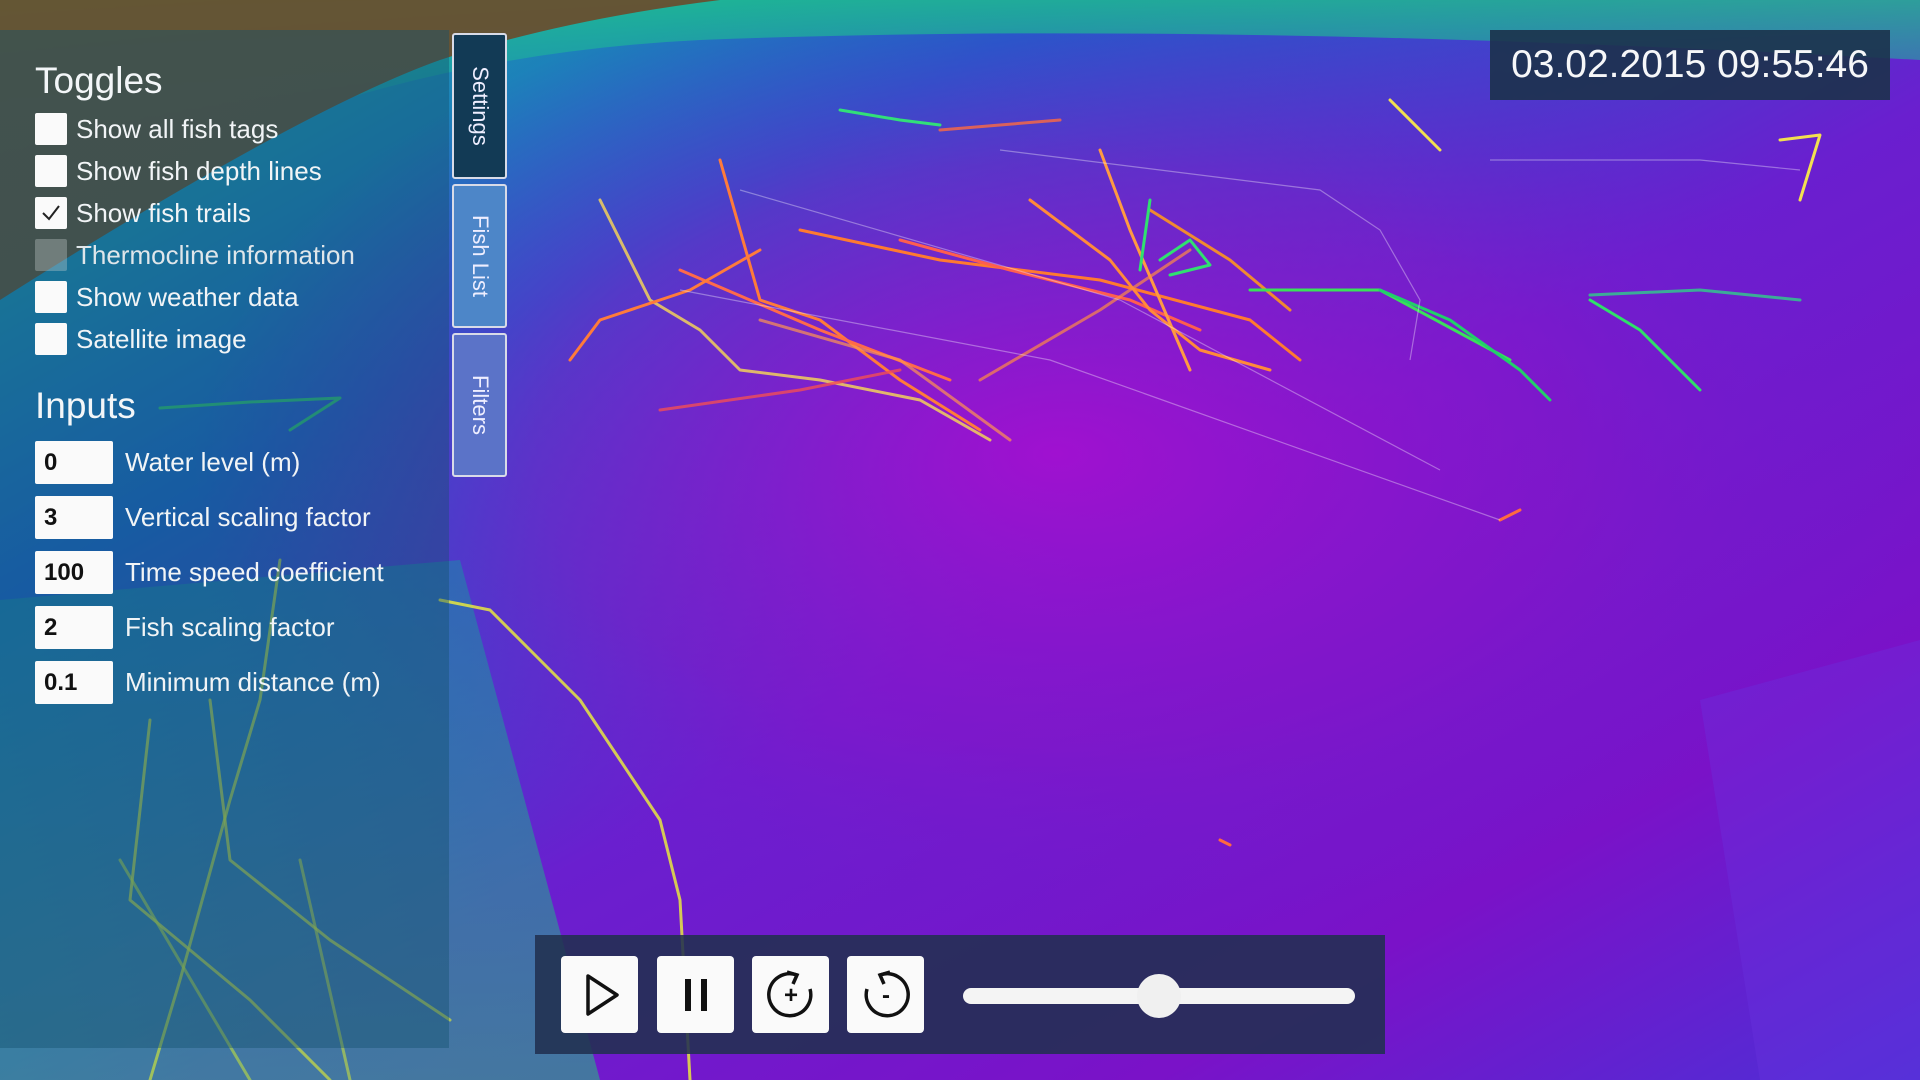  I want to click on time-speed-input, so click(74, 572).